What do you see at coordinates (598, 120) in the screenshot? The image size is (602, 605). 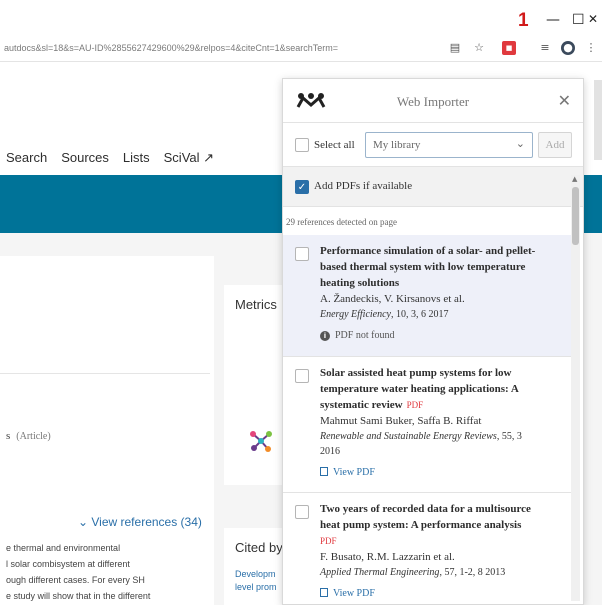 I see `page-scrollbar` at bounding box center [598, 120].